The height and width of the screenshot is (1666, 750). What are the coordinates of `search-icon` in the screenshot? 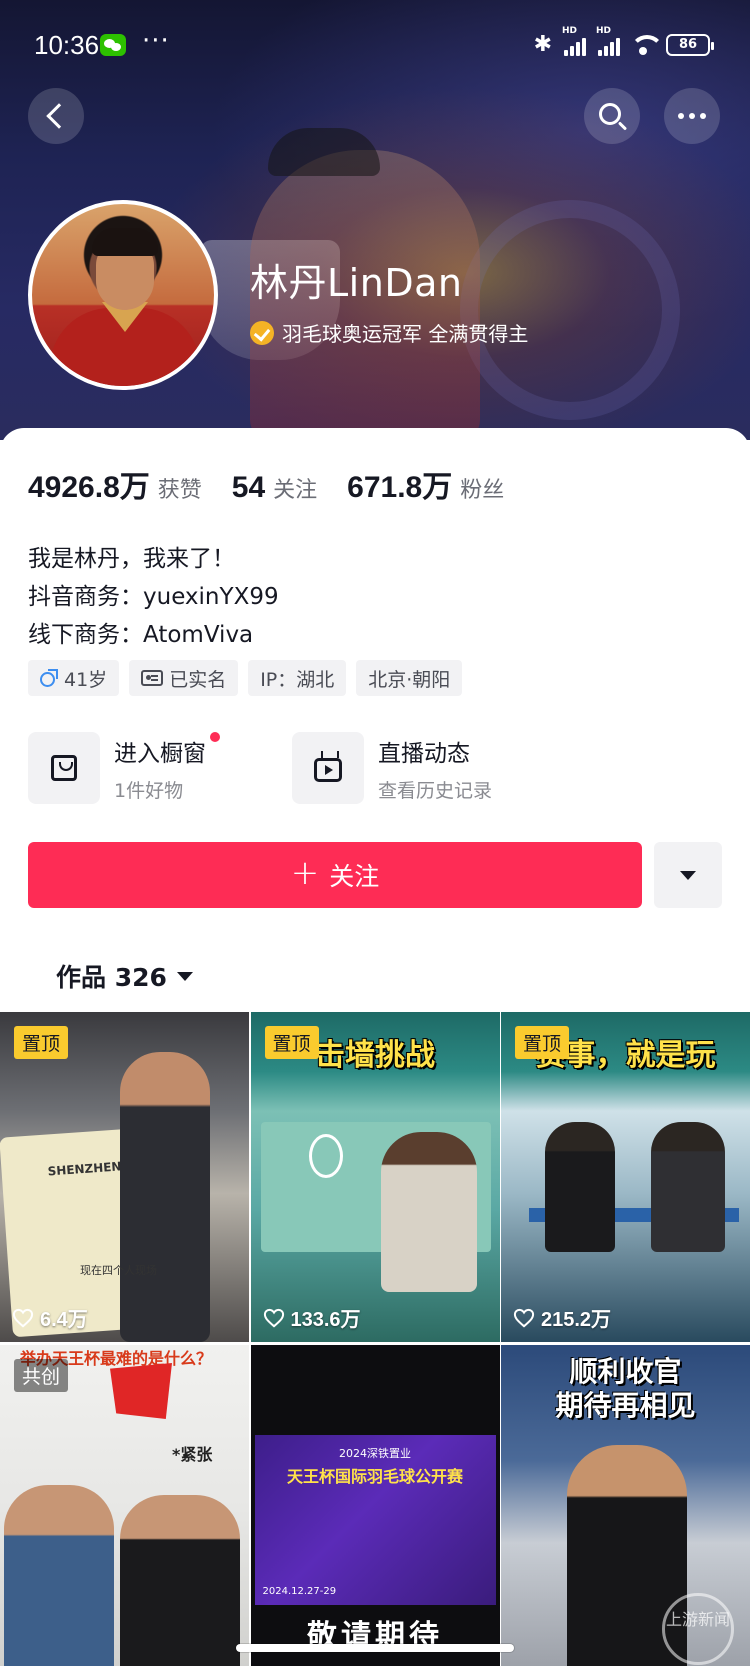 It's located at (610, 114).